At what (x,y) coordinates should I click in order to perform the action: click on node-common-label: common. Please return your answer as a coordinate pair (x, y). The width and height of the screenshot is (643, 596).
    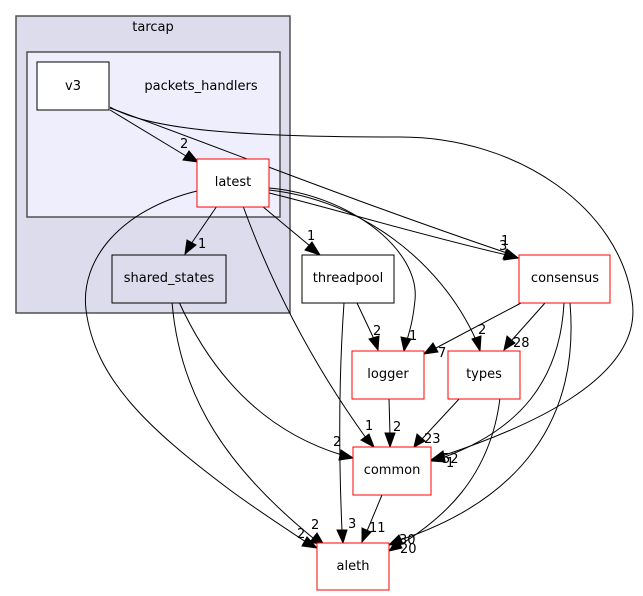
    Looking at the image, I should click on (392, 470).